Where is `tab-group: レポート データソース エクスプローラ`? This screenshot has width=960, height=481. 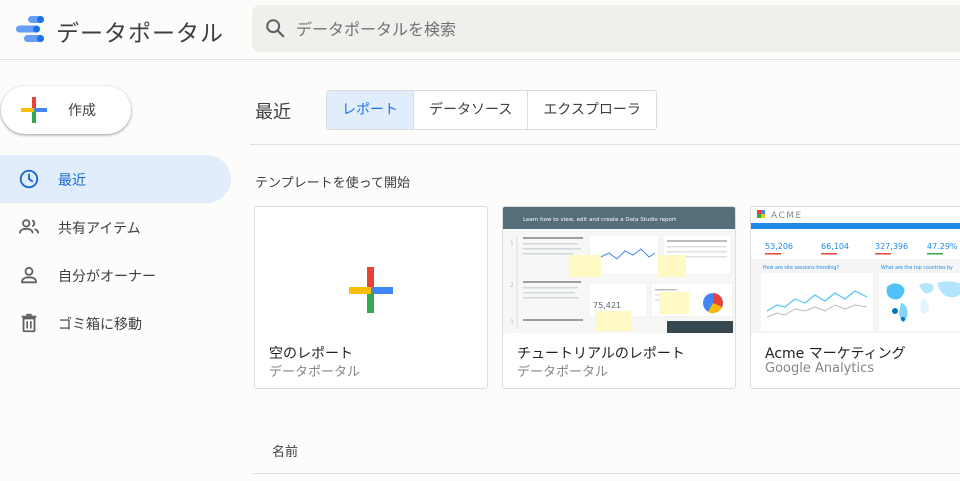 tab-group: レポート データソース エクスプローラ is located at coordinates (491, 110).